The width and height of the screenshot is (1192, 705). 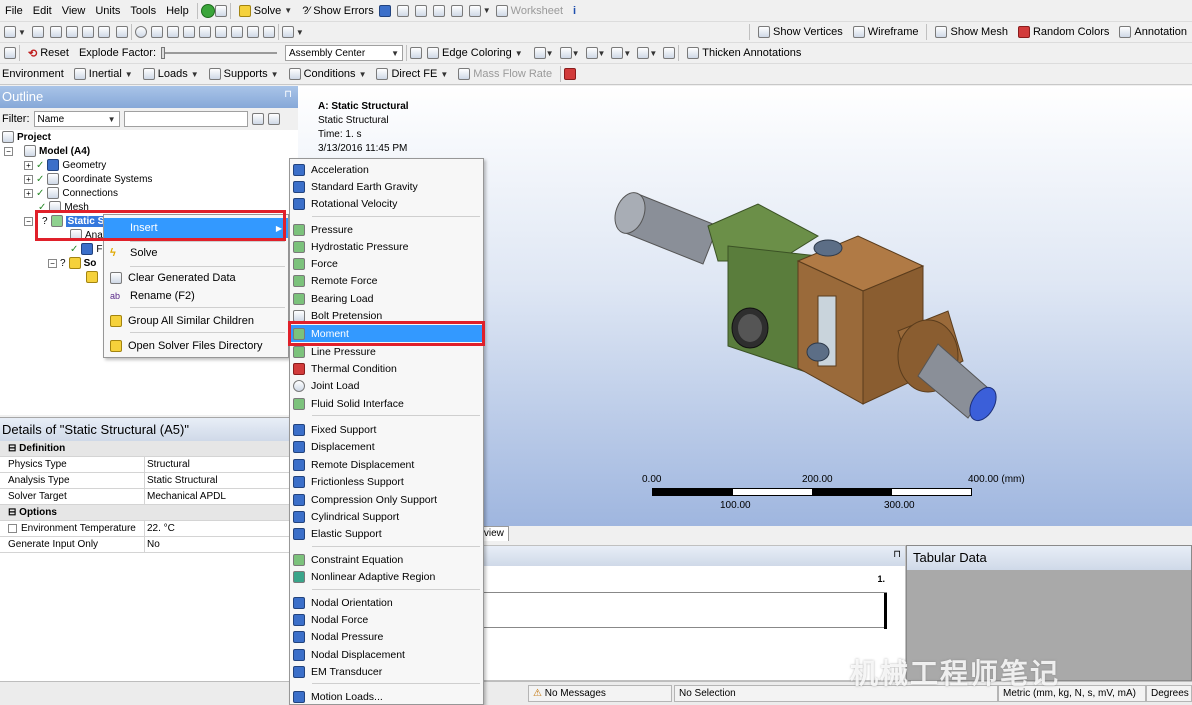 I want to click on submenu-item-compression-only-support: Compression Only Support, so click(x=386, y=499).